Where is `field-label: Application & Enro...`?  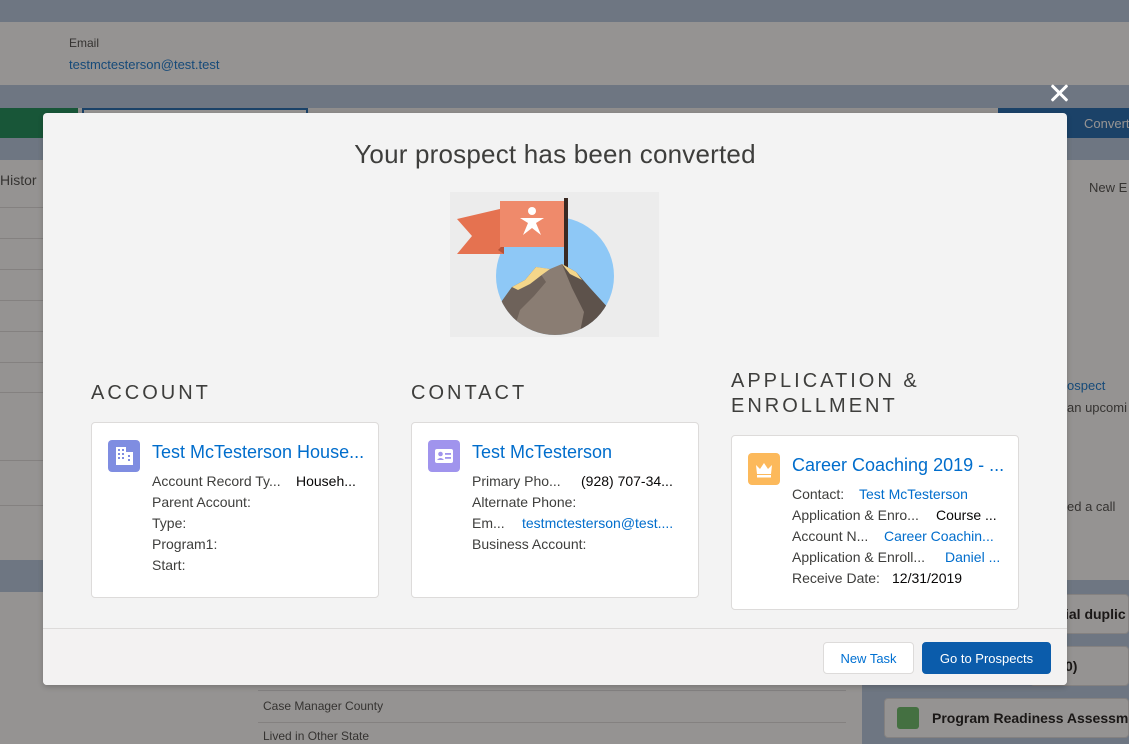
field-label: Application & Enro... is located at coordinates (855, 515).